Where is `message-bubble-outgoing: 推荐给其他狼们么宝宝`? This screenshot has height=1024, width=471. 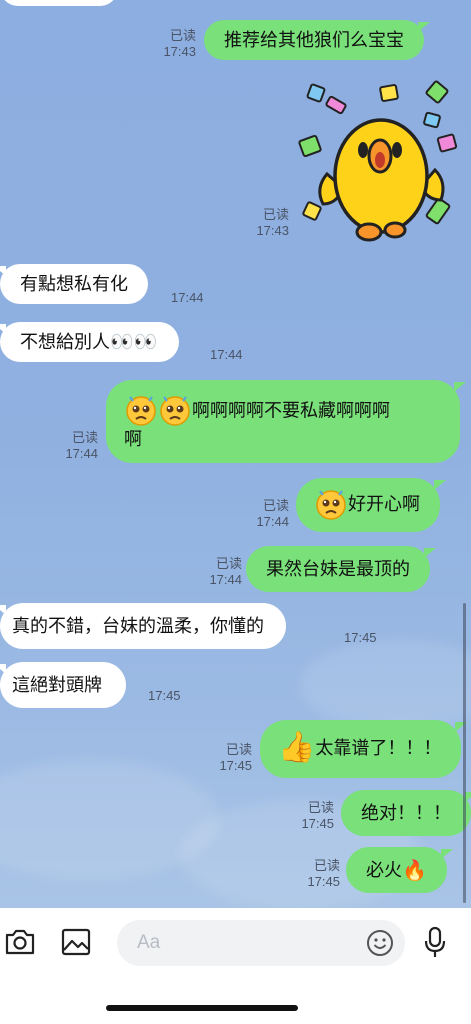
message-bubble-outgoing: 推荐给其他狼们么宝宝 is located at coordinates (317, 40).